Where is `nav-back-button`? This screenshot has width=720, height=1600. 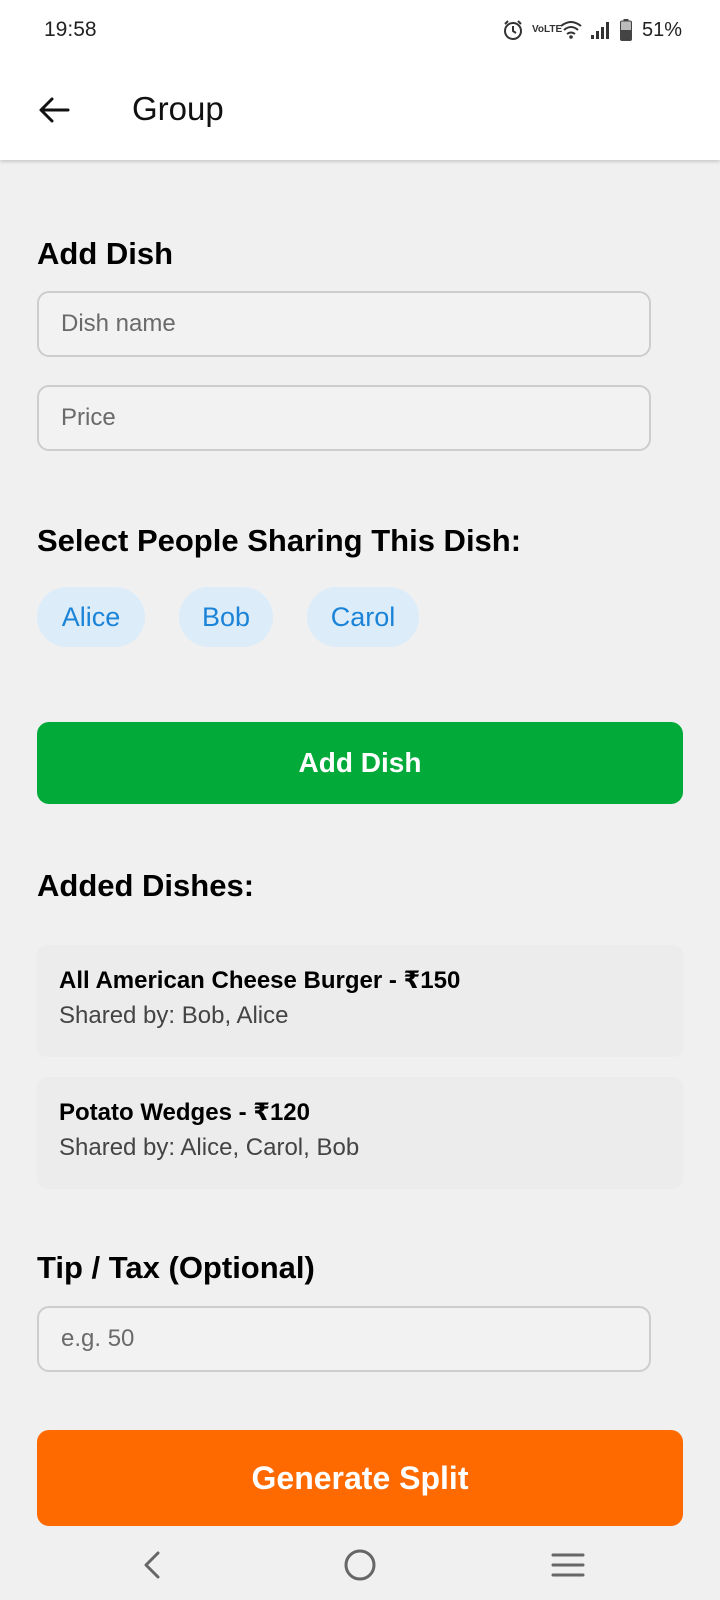 nav-back-button is located at coordinates (152, 1565).